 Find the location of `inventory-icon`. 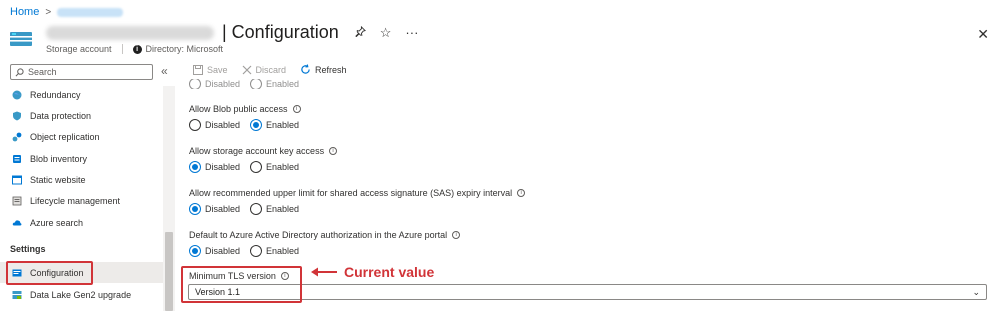

inventory-icon is located at coordinates (17, 158).